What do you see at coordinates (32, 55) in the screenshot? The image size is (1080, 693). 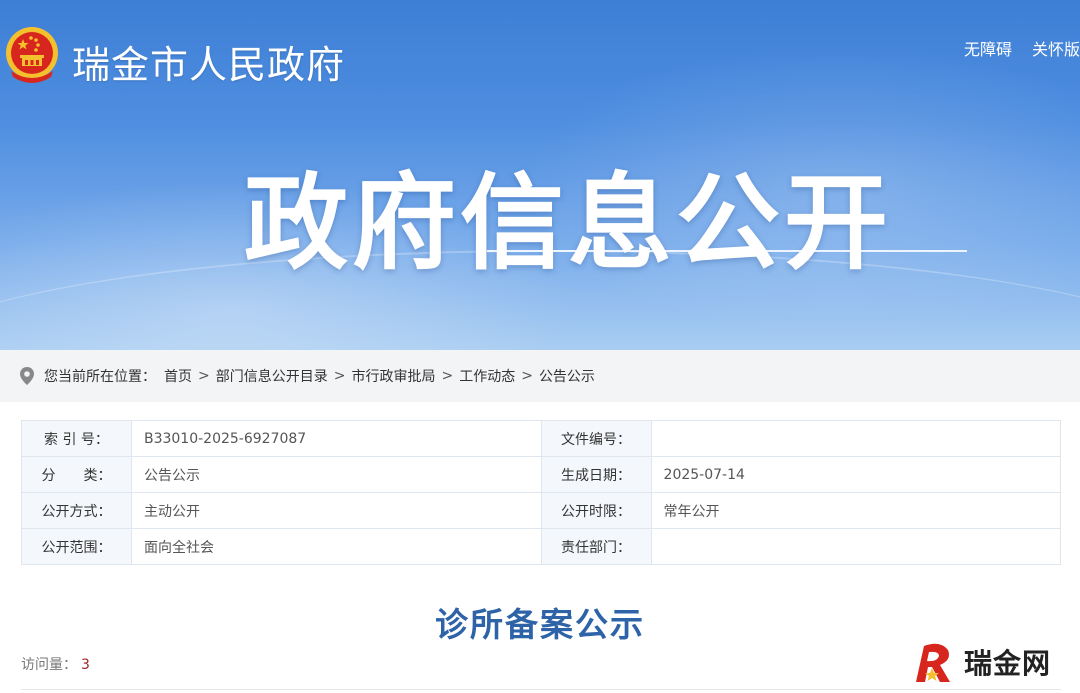 I see `national-emblem-icon` at bounding box center [32, 55].